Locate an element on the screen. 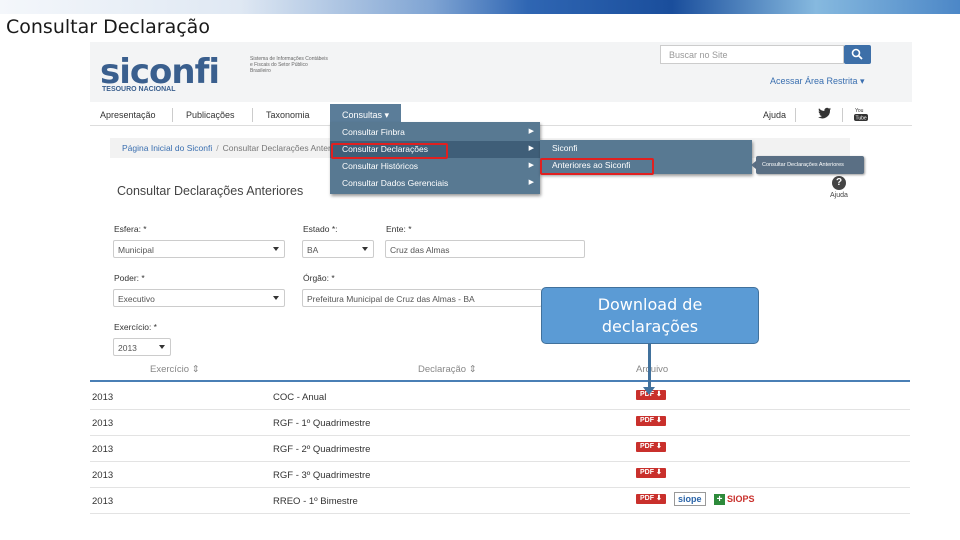  menu-item-consultar-finbra: Consultar Finbra ▶ is located at coordinates (435, 132).